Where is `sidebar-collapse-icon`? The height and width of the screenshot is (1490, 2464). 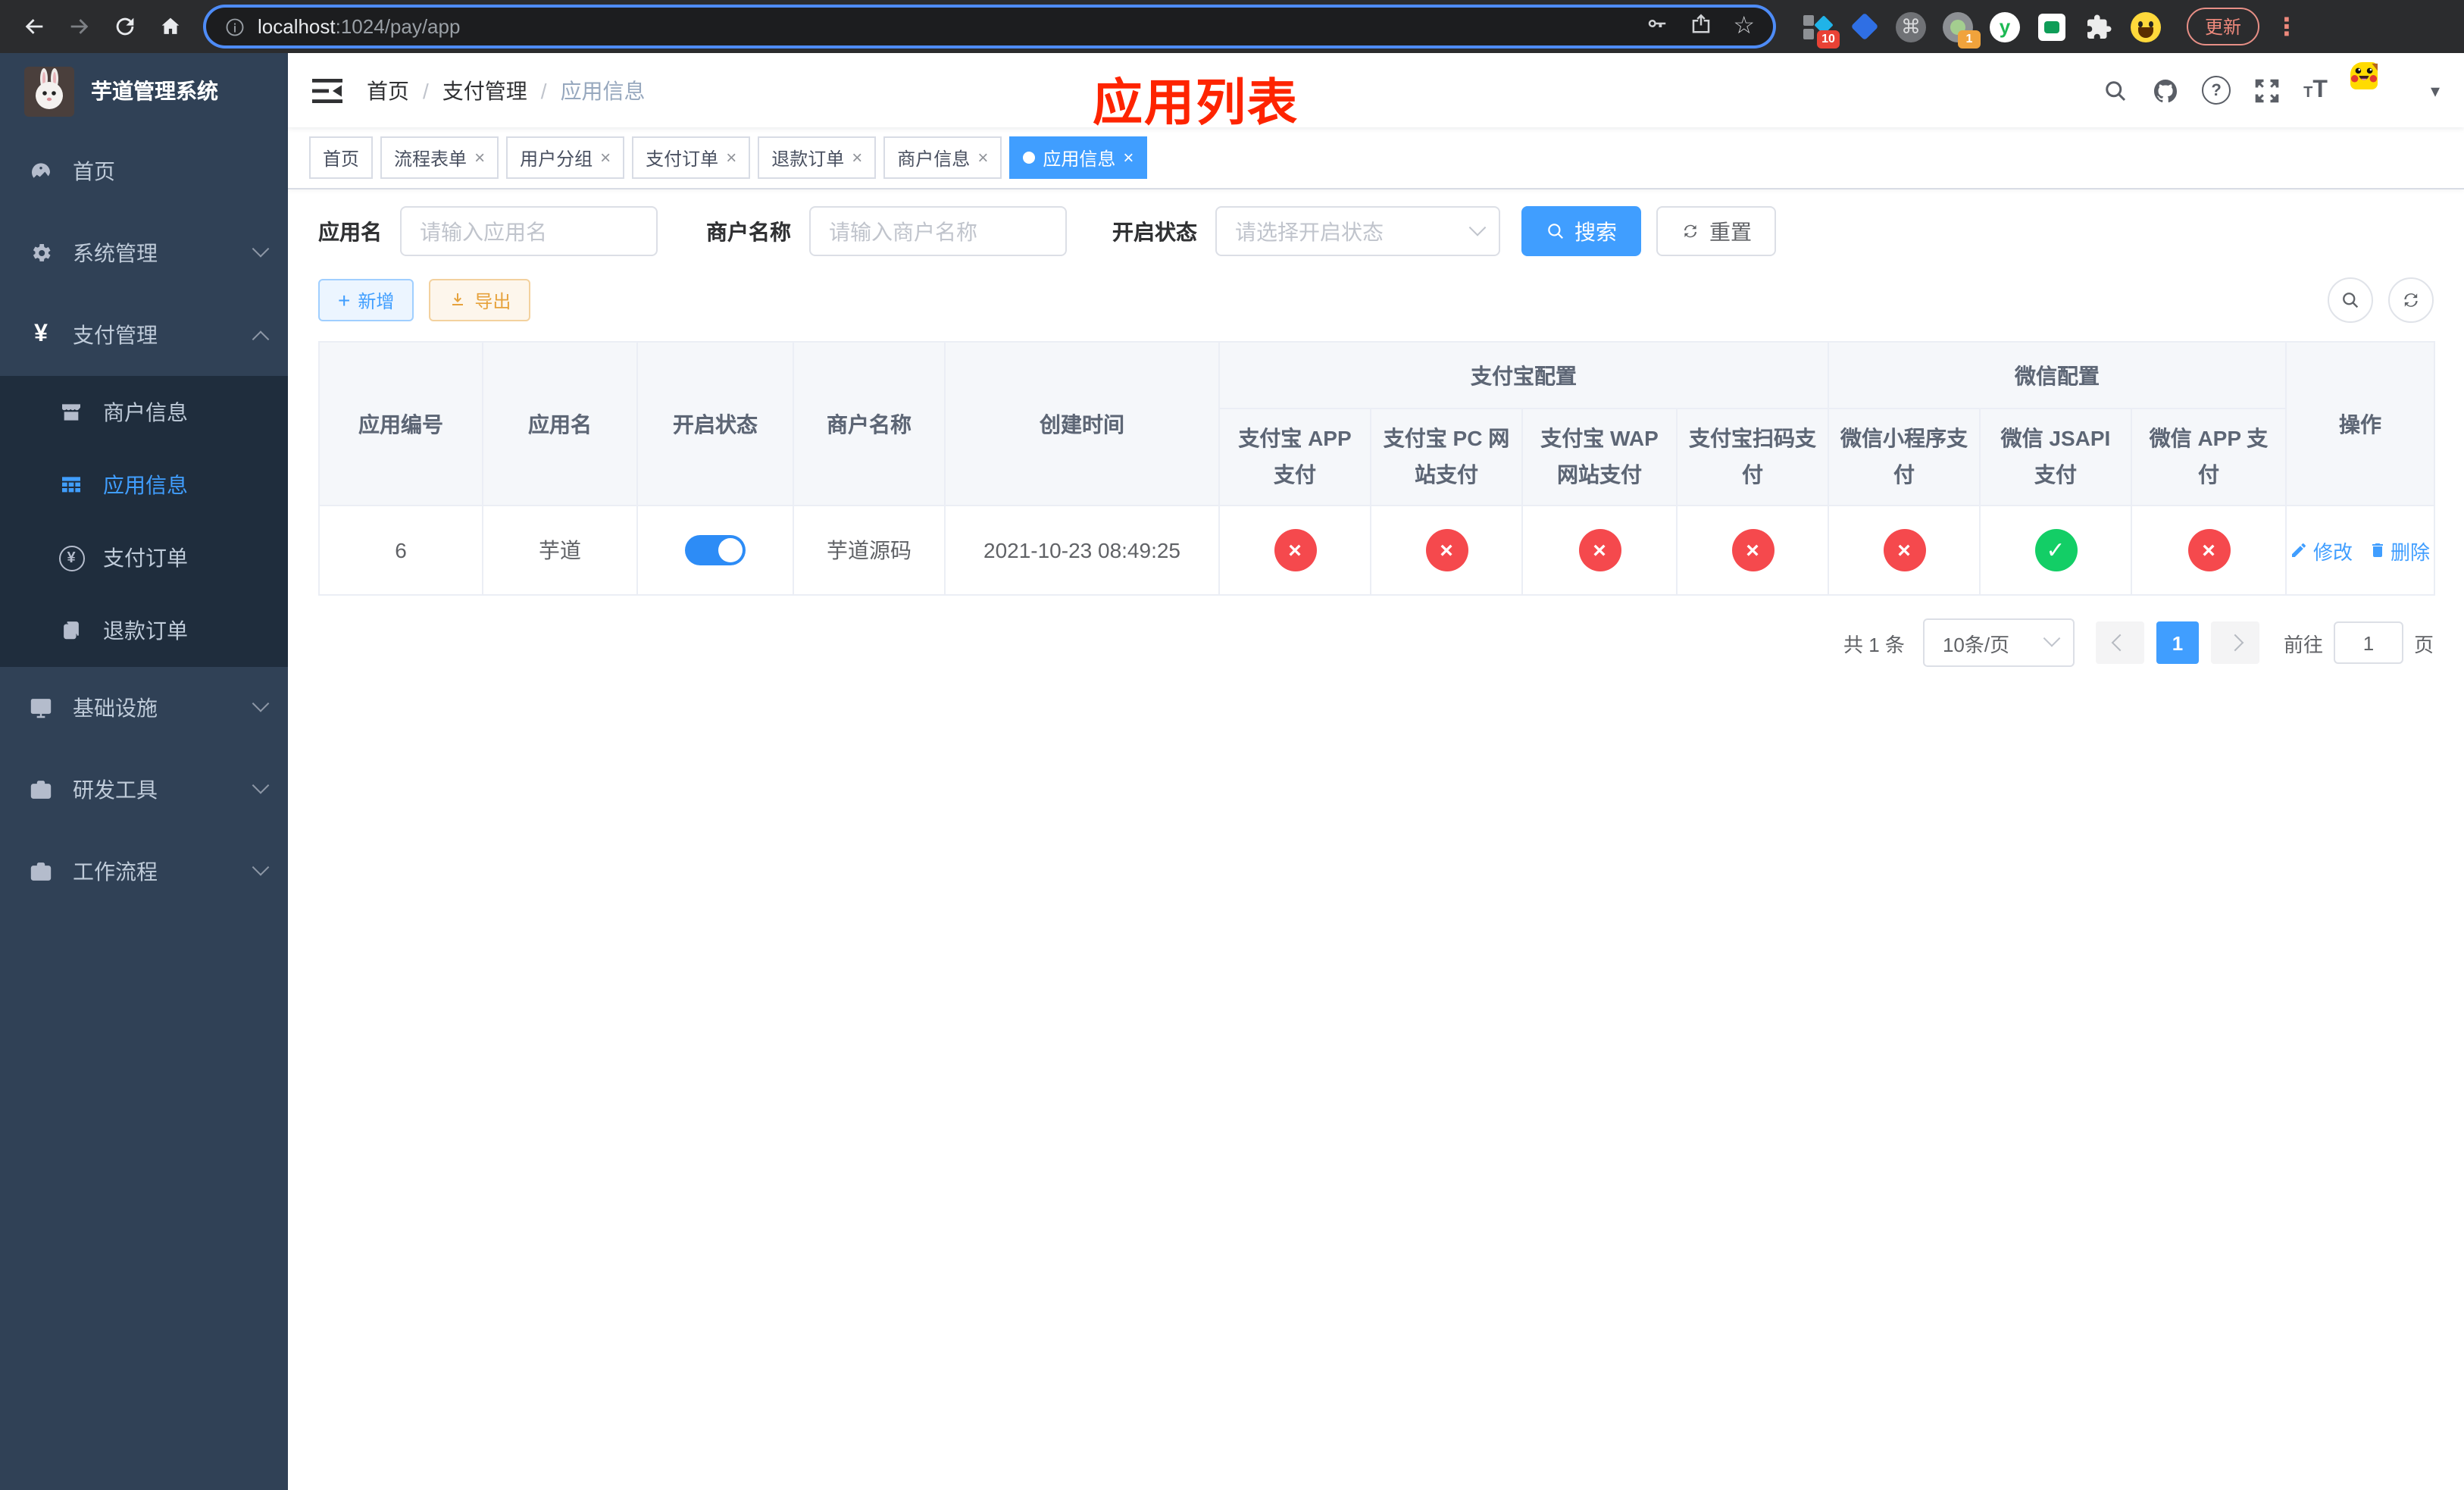
sidebar-collapse-icon is located at coordinates (327, 90).